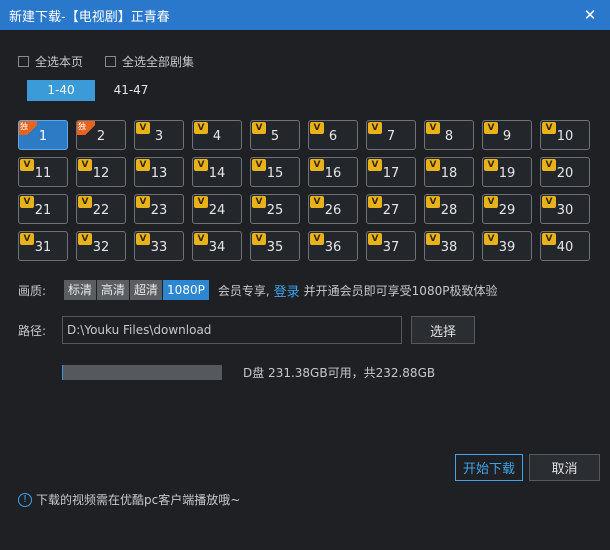 The height and width of the screenshot is (550, 610). I want to click on episode-button-15: V 15, so click(275, 172).